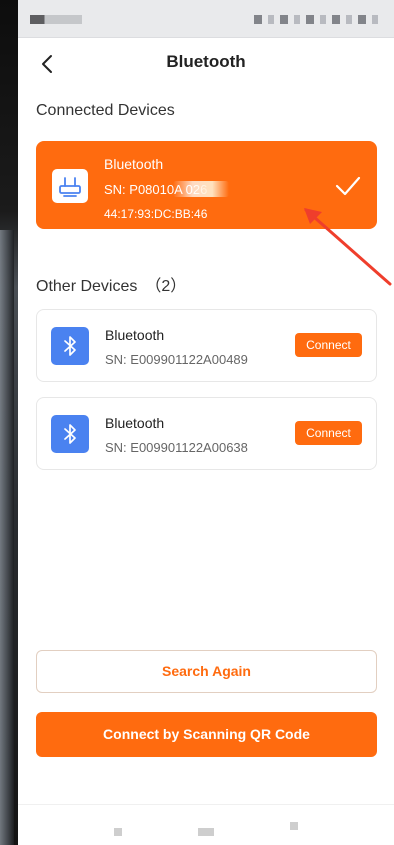  What do you see at coordinates (201, 189) in the screenshot?
I see `redaction-blur` at bounding box center [201, 189].